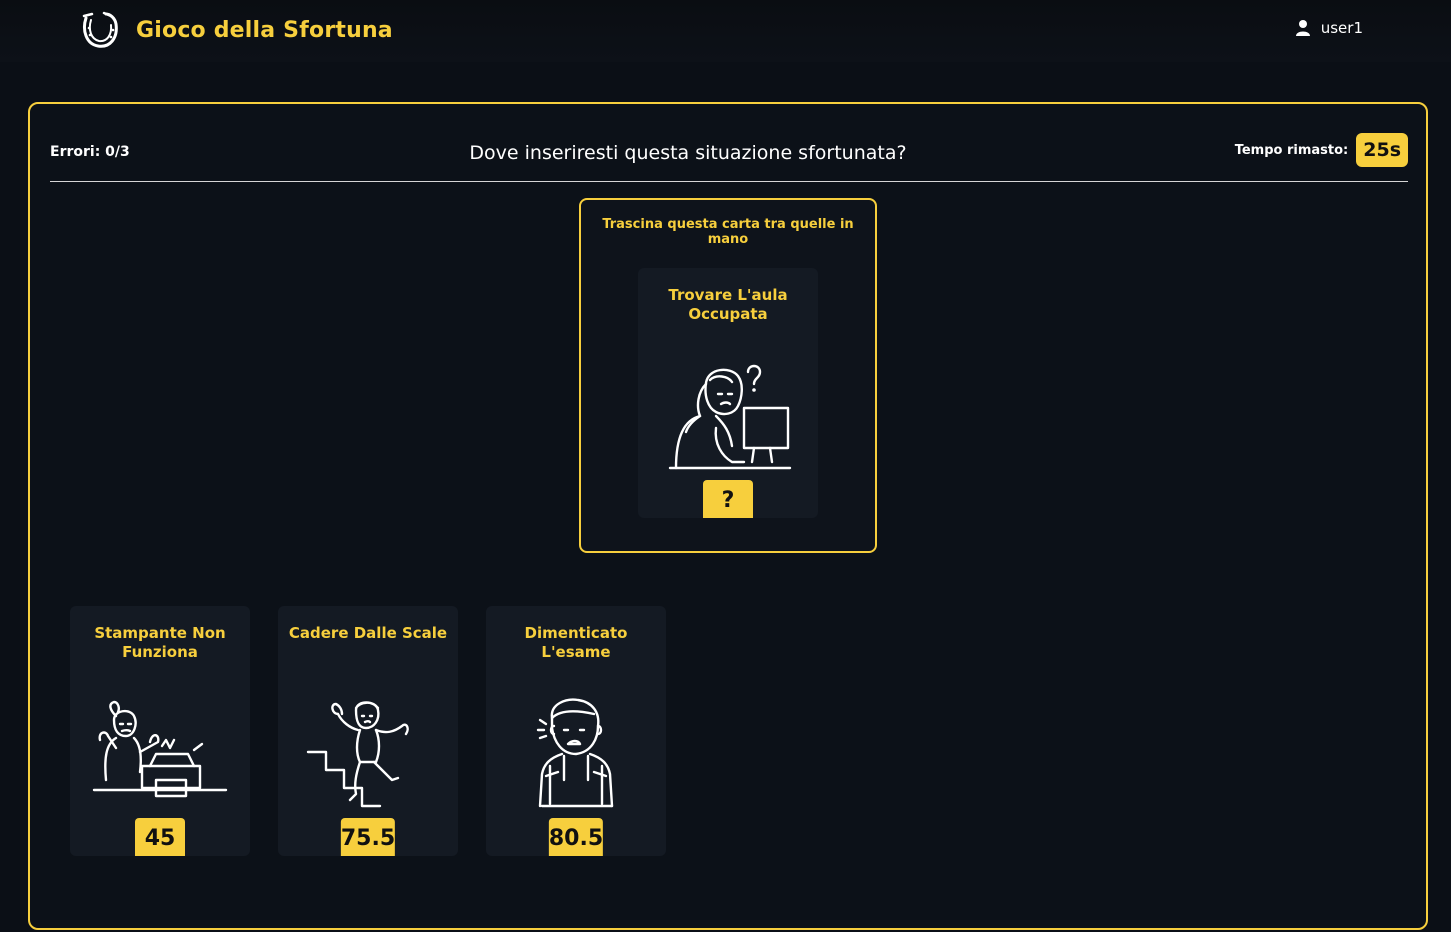 The image size is (1451, 932). What do you see at coordinates (1291, 150) in the screenshot?
I see `timer-label: Tempo rimasto:` at bounding box center [1291, 150].